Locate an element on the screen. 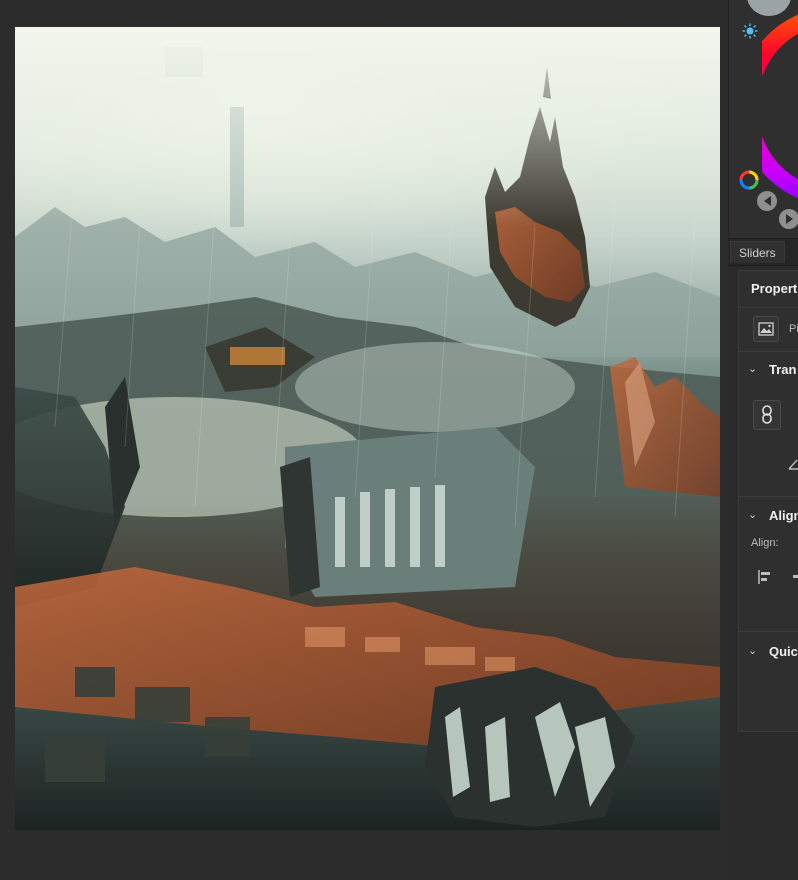 The width and height of the screenshot is (798, 880). section-transform-header: ⌄ Tran is located at coordinates (768, 368).